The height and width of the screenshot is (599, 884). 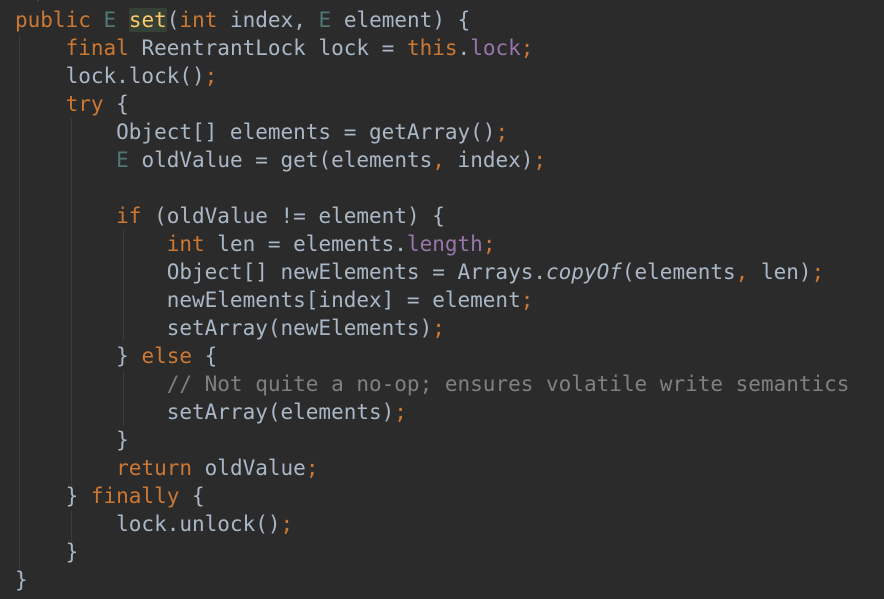 I want to click on code-token: oldValue, so click(x=249, y=468).